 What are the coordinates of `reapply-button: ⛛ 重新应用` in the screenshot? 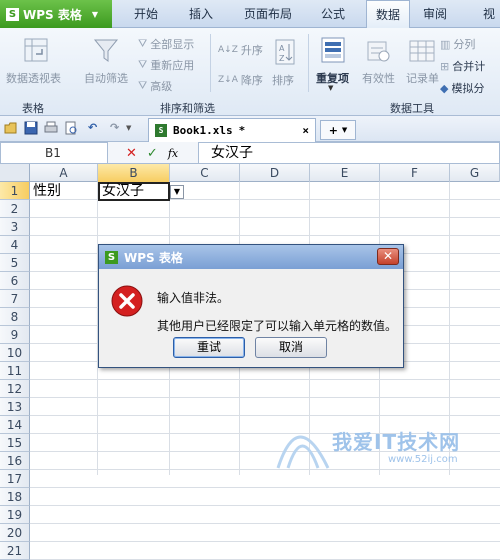 It's located at (166, 65).